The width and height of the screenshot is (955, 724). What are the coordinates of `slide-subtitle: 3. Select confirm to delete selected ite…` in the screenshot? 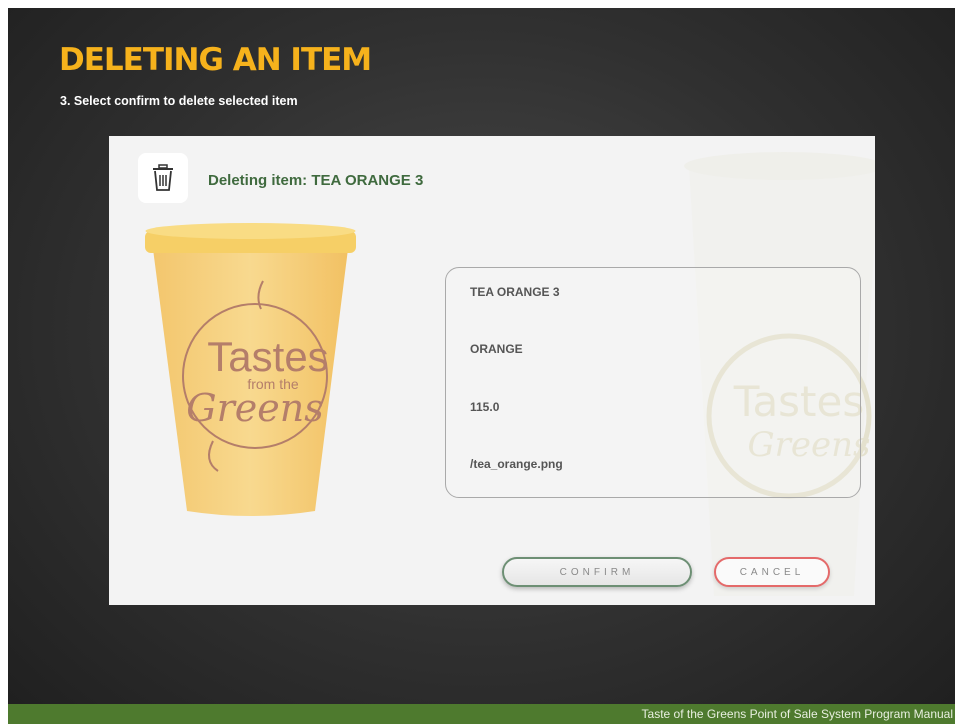 It's located at (179, 101).